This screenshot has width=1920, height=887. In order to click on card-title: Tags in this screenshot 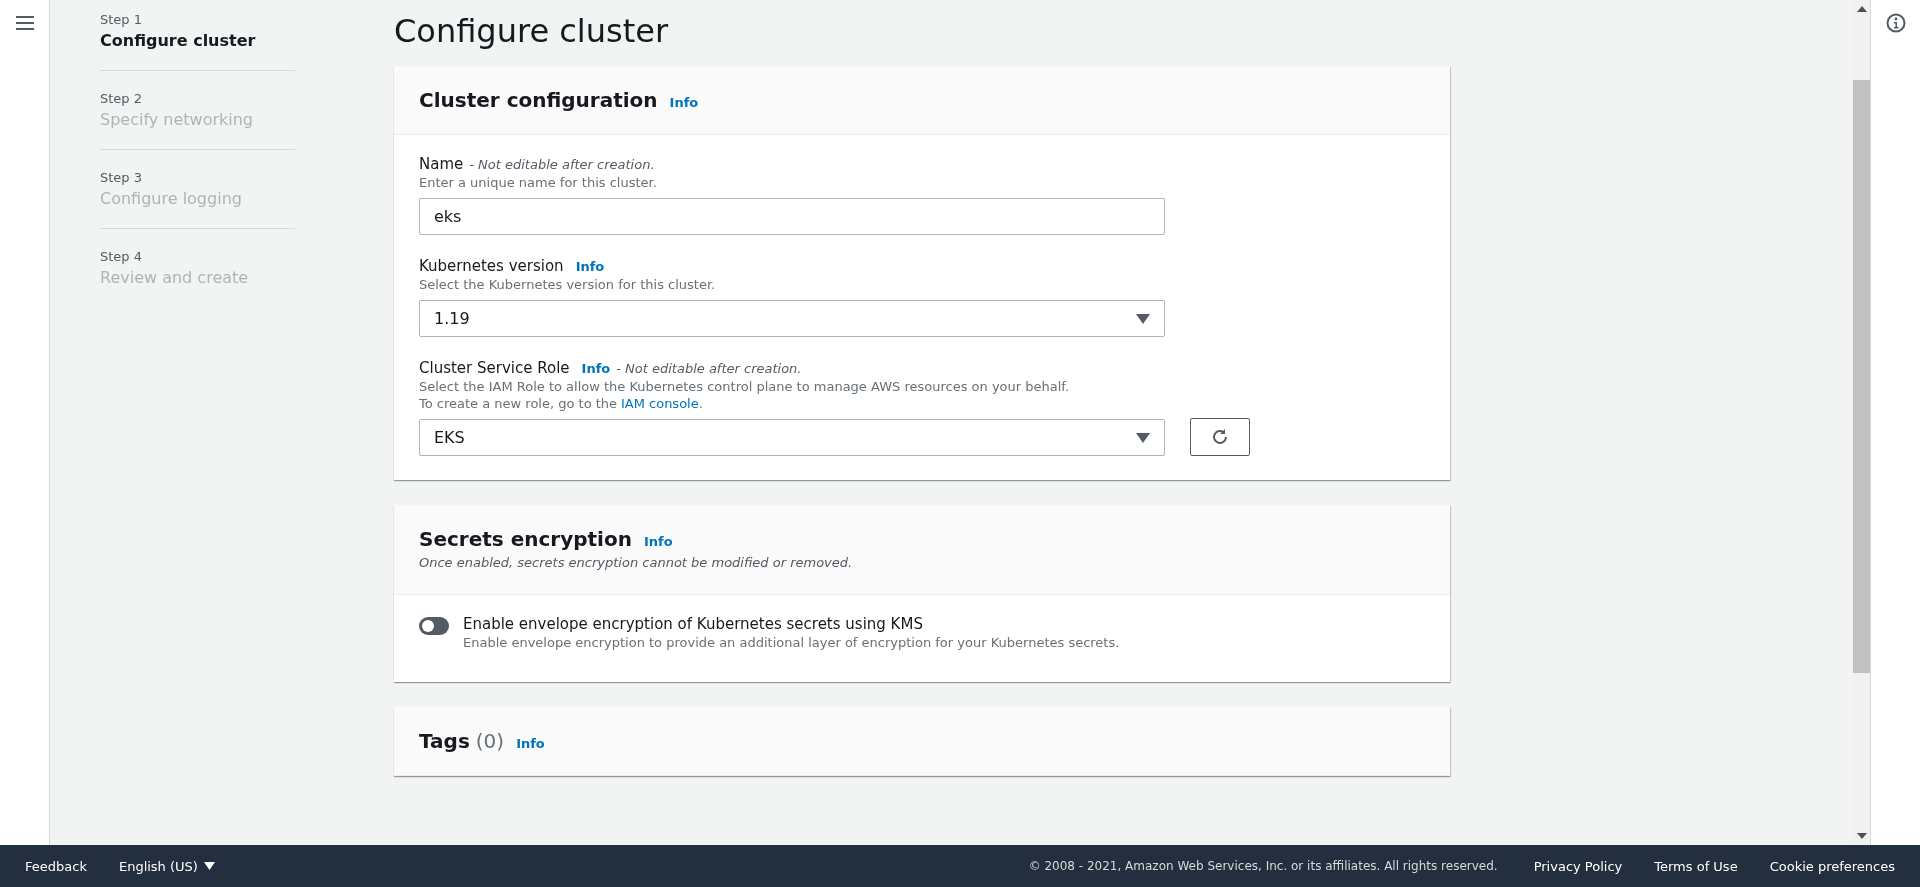, I will do `click(444, 741)`.